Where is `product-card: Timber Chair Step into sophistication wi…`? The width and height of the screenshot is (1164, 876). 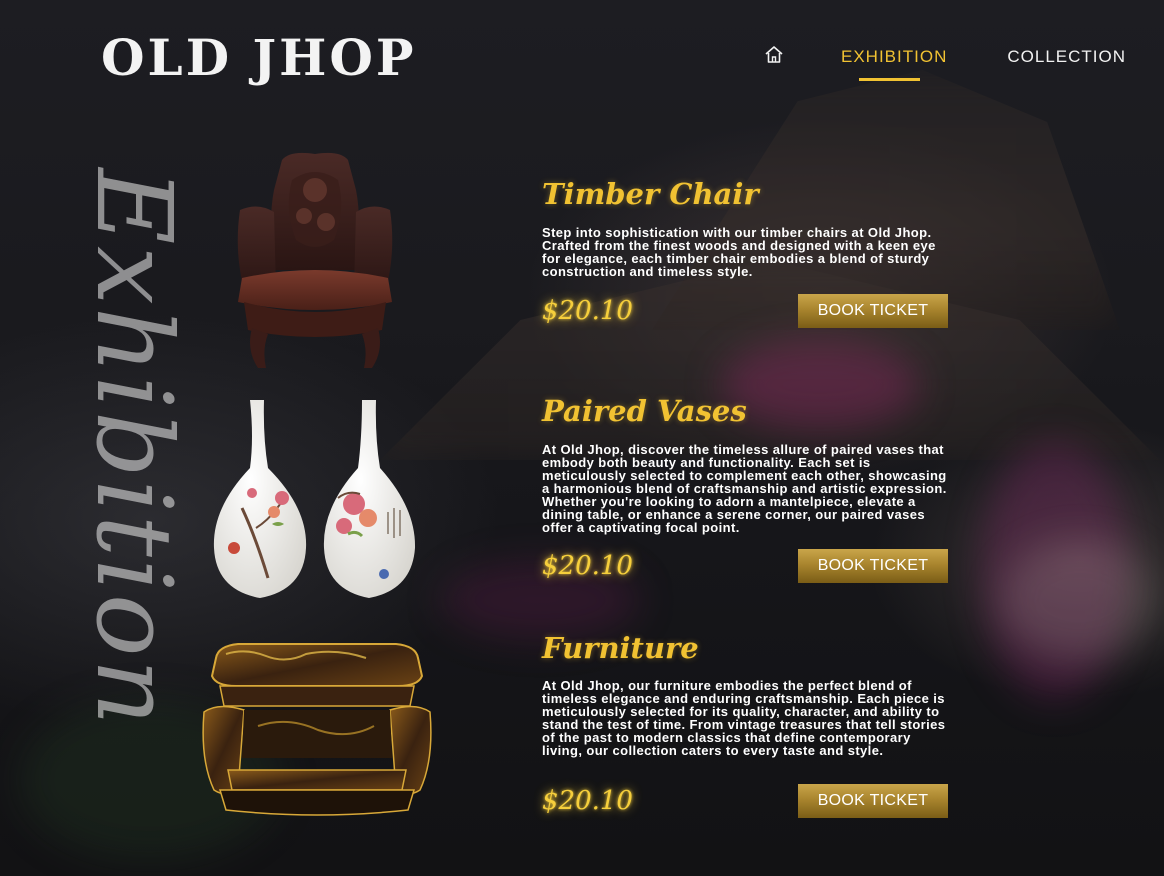 product-card: Timber Chair Step into sophistication wi… is located at coordinates (745, 252).